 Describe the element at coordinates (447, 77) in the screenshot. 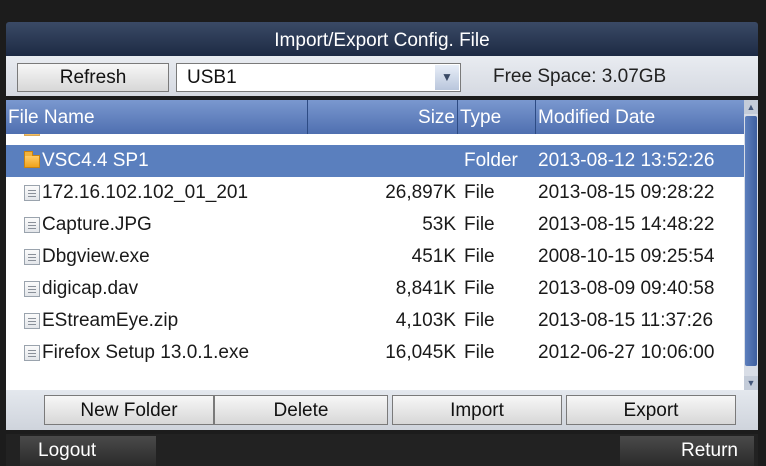

I see `chevron-down-icon: ▼` at that location.